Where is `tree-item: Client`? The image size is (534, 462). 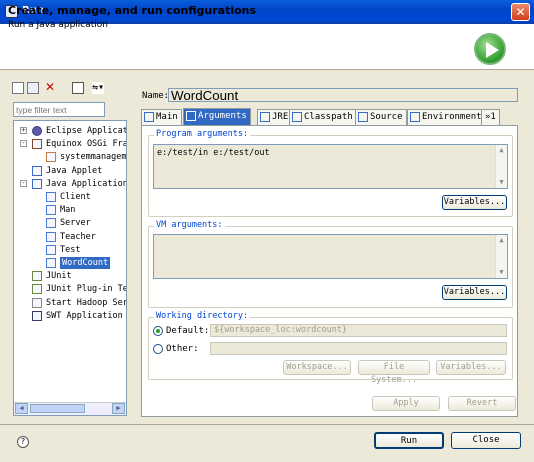 tree-item: Client is located at coordinates (75, 197).